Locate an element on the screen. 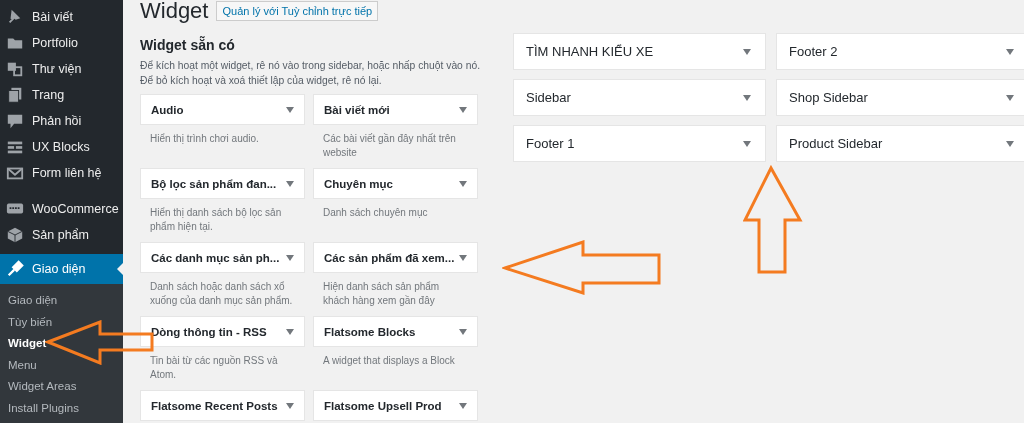  widget-title: Dòng thông tin - RSS is located at coordinates (209, 331).